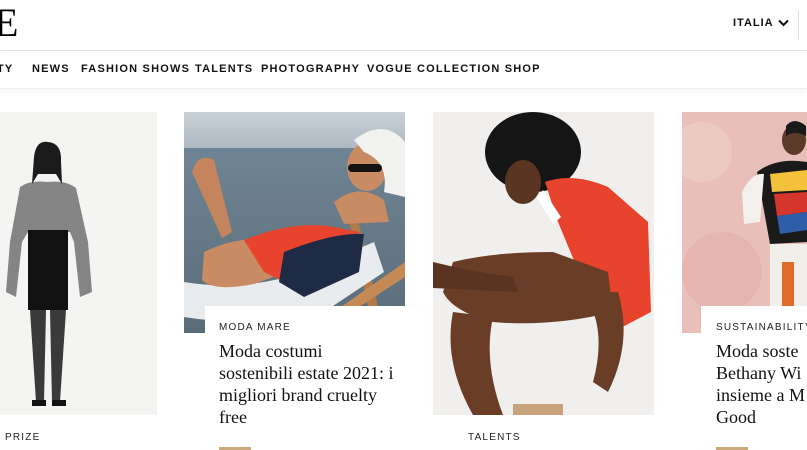 The height and width of the screenshot is (450, 807). I want to click on headline-line: migliori brand cruelty, so click(298, 395).